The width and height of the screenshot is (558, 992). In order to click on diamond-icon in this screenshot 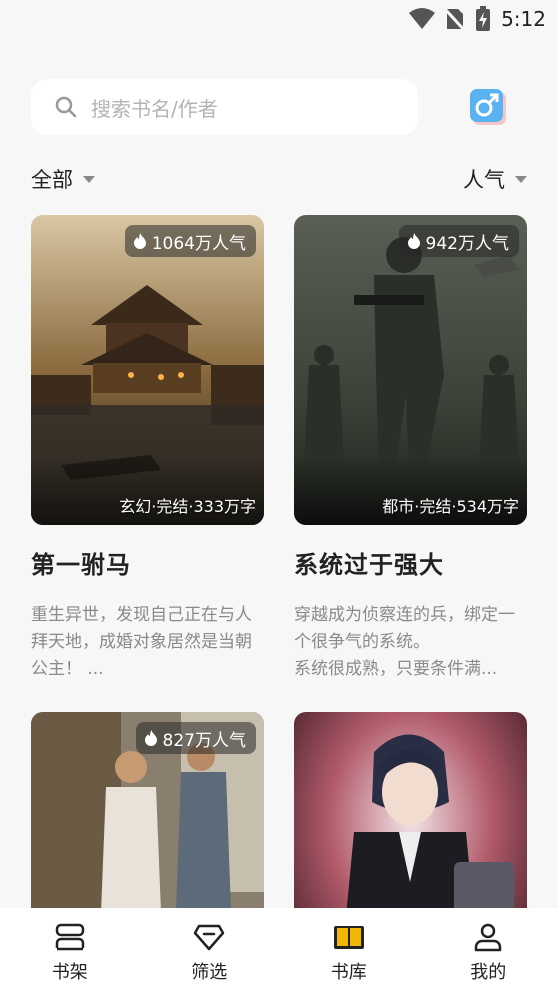, I will do `click(209, 937)`.